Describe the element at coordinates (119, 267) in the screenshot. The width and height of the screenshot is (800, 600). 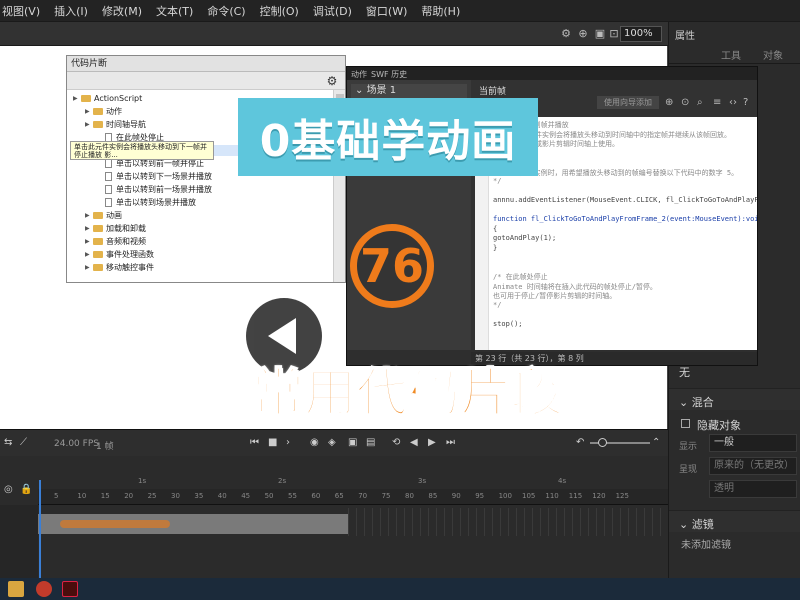
I see `tree-folder: ▶ 移动触控事件` at that location.